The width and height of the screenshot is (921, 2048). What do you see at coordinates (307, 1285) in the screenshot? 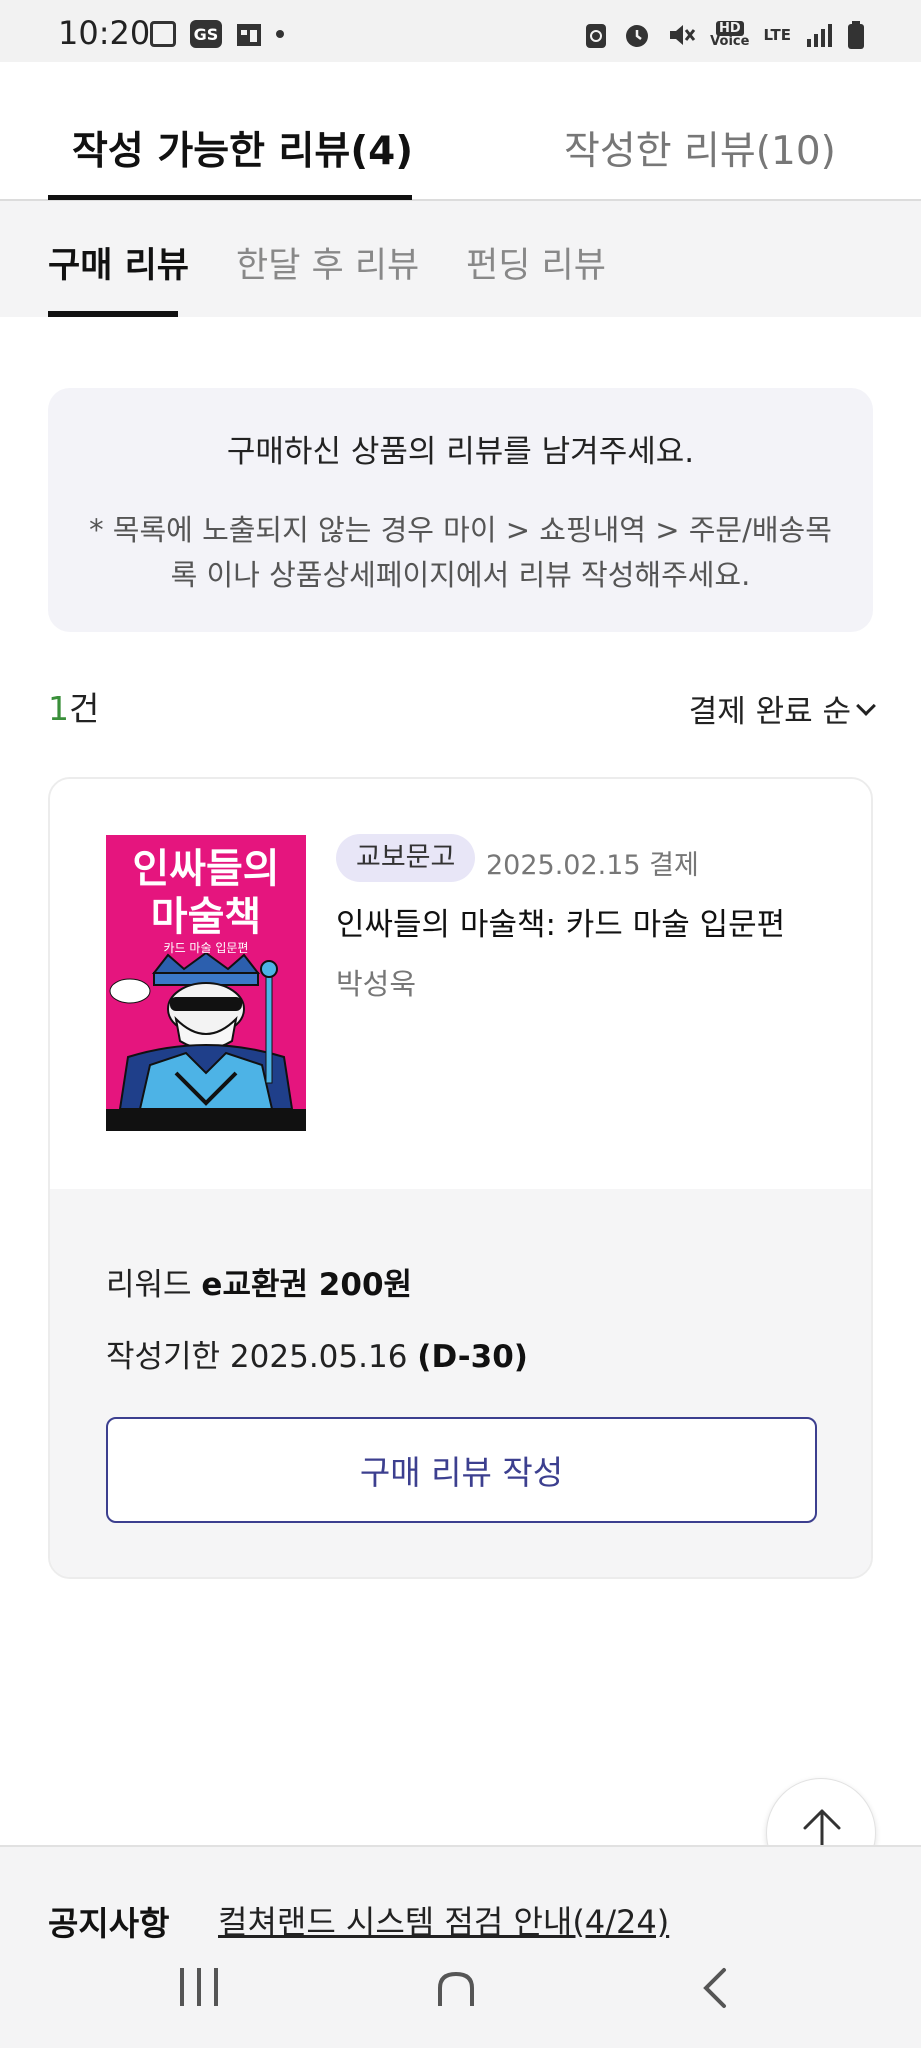
I see `reward-value: e교환권 200원` at bounding box center [307, 1285].